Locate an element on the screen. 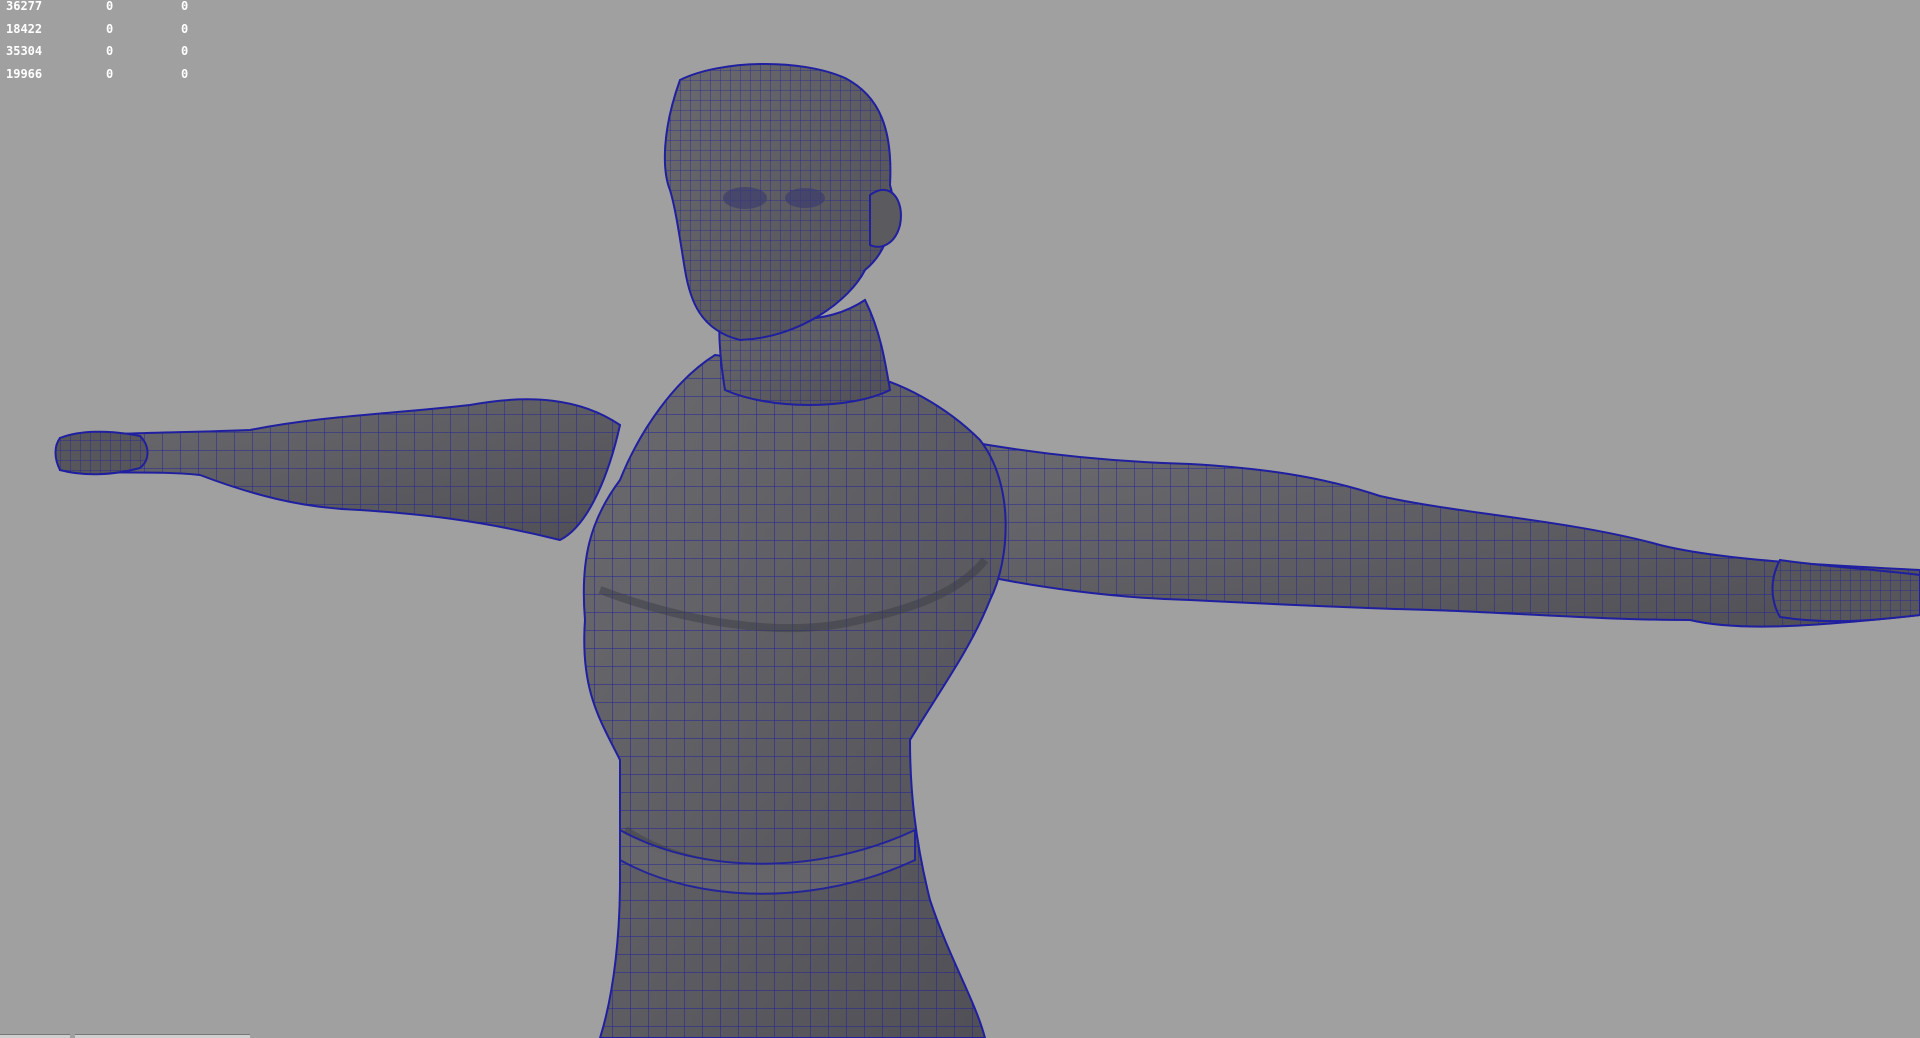 The width and height of the screenshot is (1920, 1038). bottom-tab-right is located at coordinates (162, 1036).